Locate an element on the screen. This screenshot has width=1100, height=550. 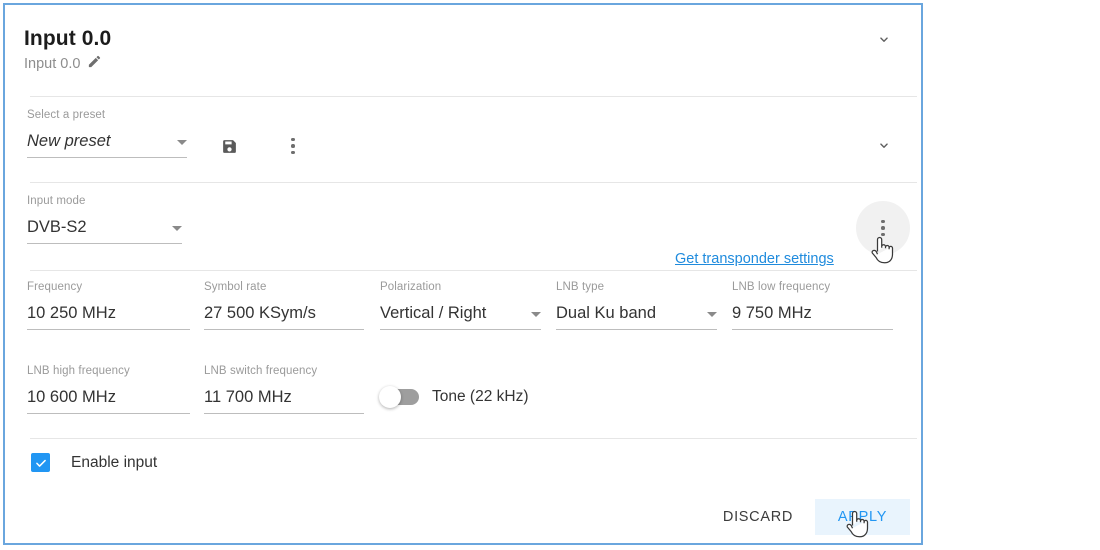
divider-inputmode is located at coordinates (473, 270).